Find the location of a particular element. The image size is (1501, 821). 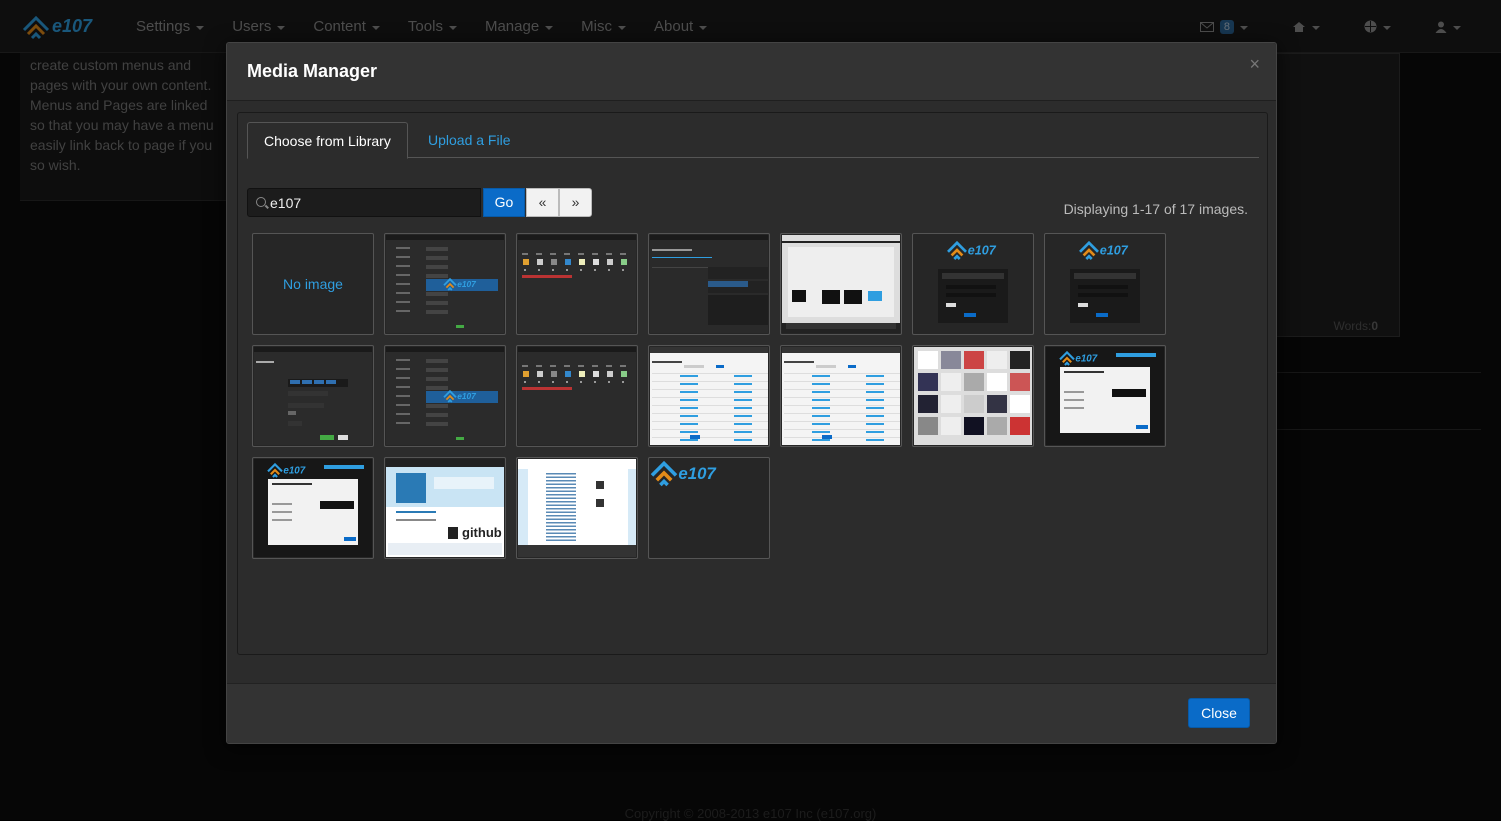

media-thumbnail: github is located at coordinates (445, 508).